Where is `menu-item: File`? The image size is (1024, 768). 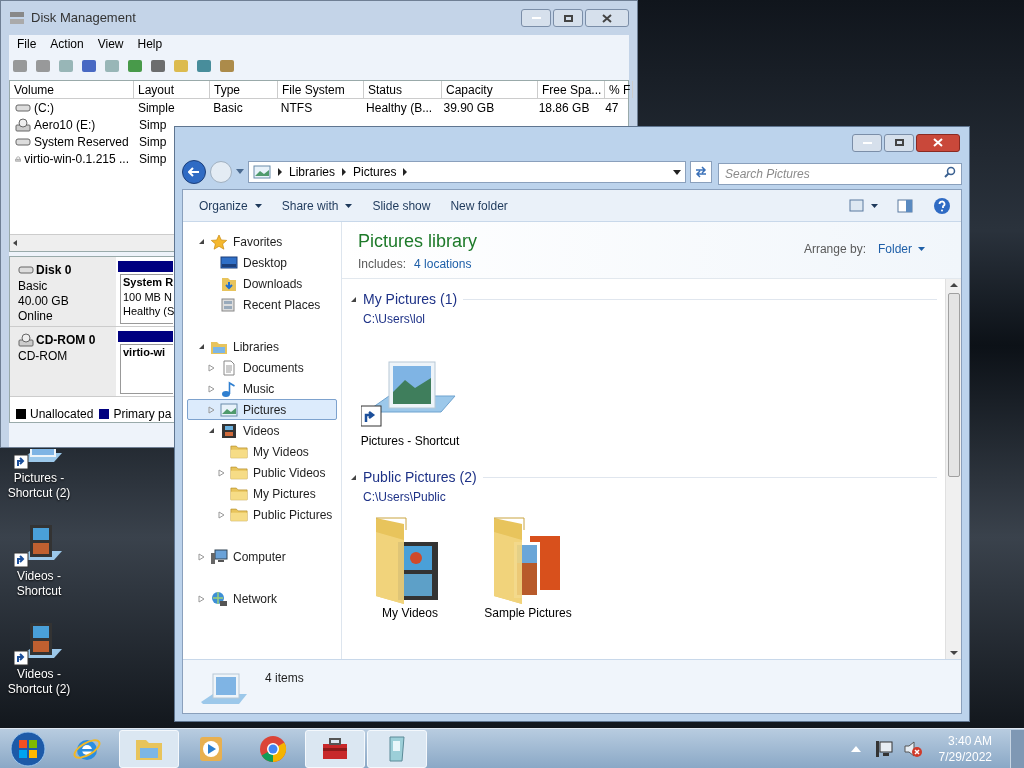 menu-item: File is located at coordinates (27, 43).